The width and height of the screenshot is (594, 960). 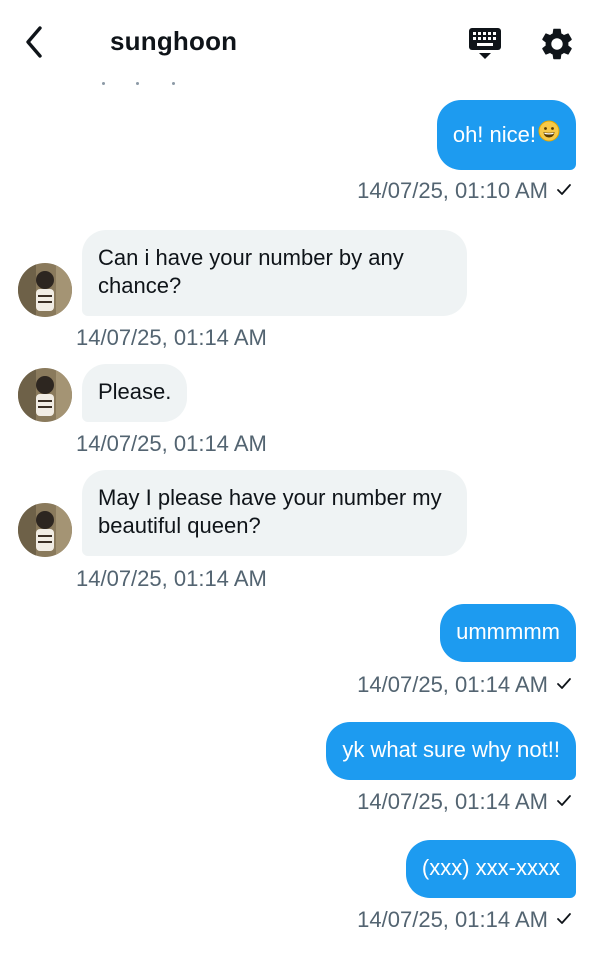 I want to click on chevron-left-icon, so click(x=34, y=42).